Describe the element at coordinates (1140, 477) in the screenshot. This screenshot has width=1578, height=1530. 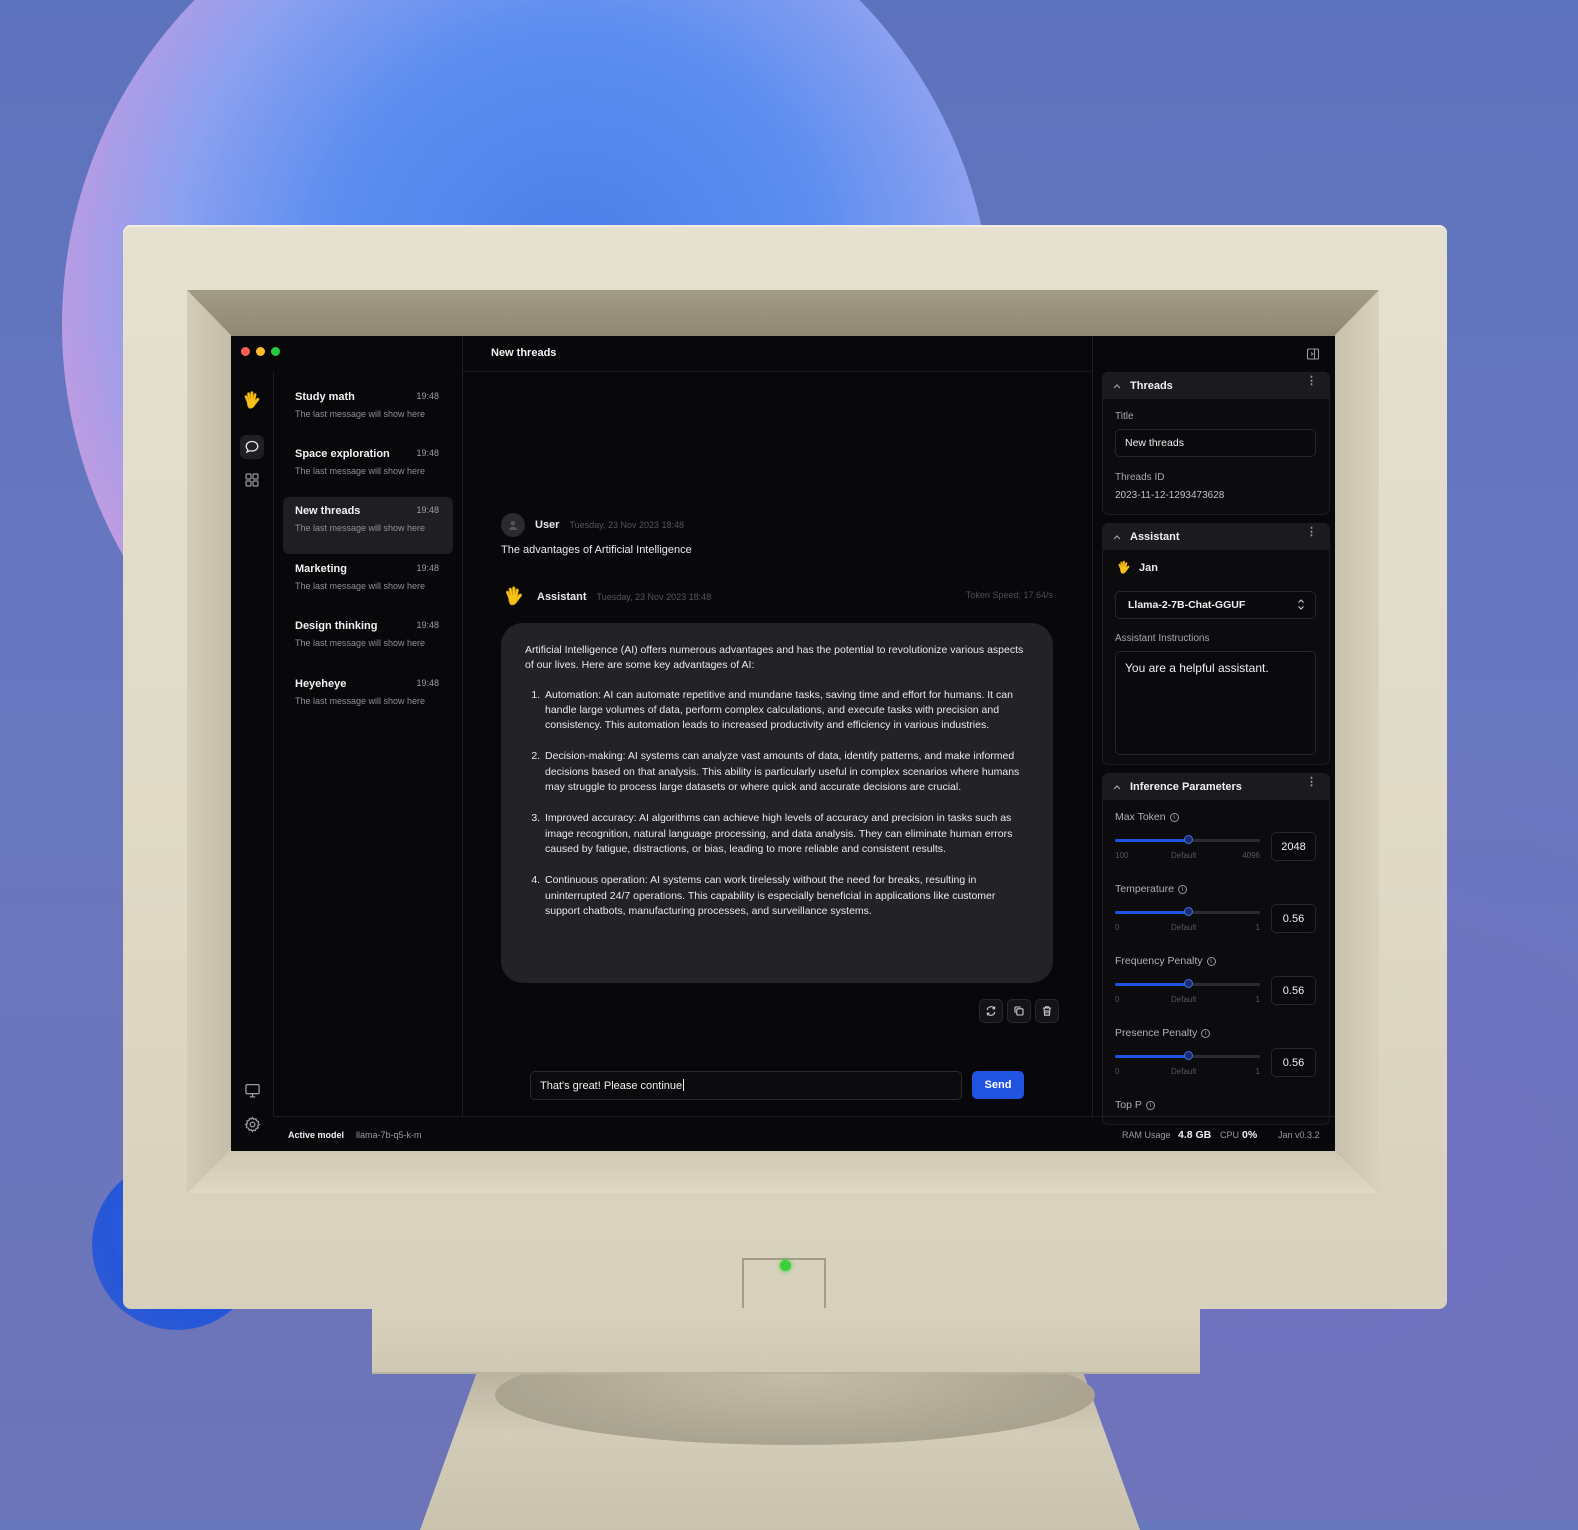
I see `thread-id-label: Threads ID` at that location.